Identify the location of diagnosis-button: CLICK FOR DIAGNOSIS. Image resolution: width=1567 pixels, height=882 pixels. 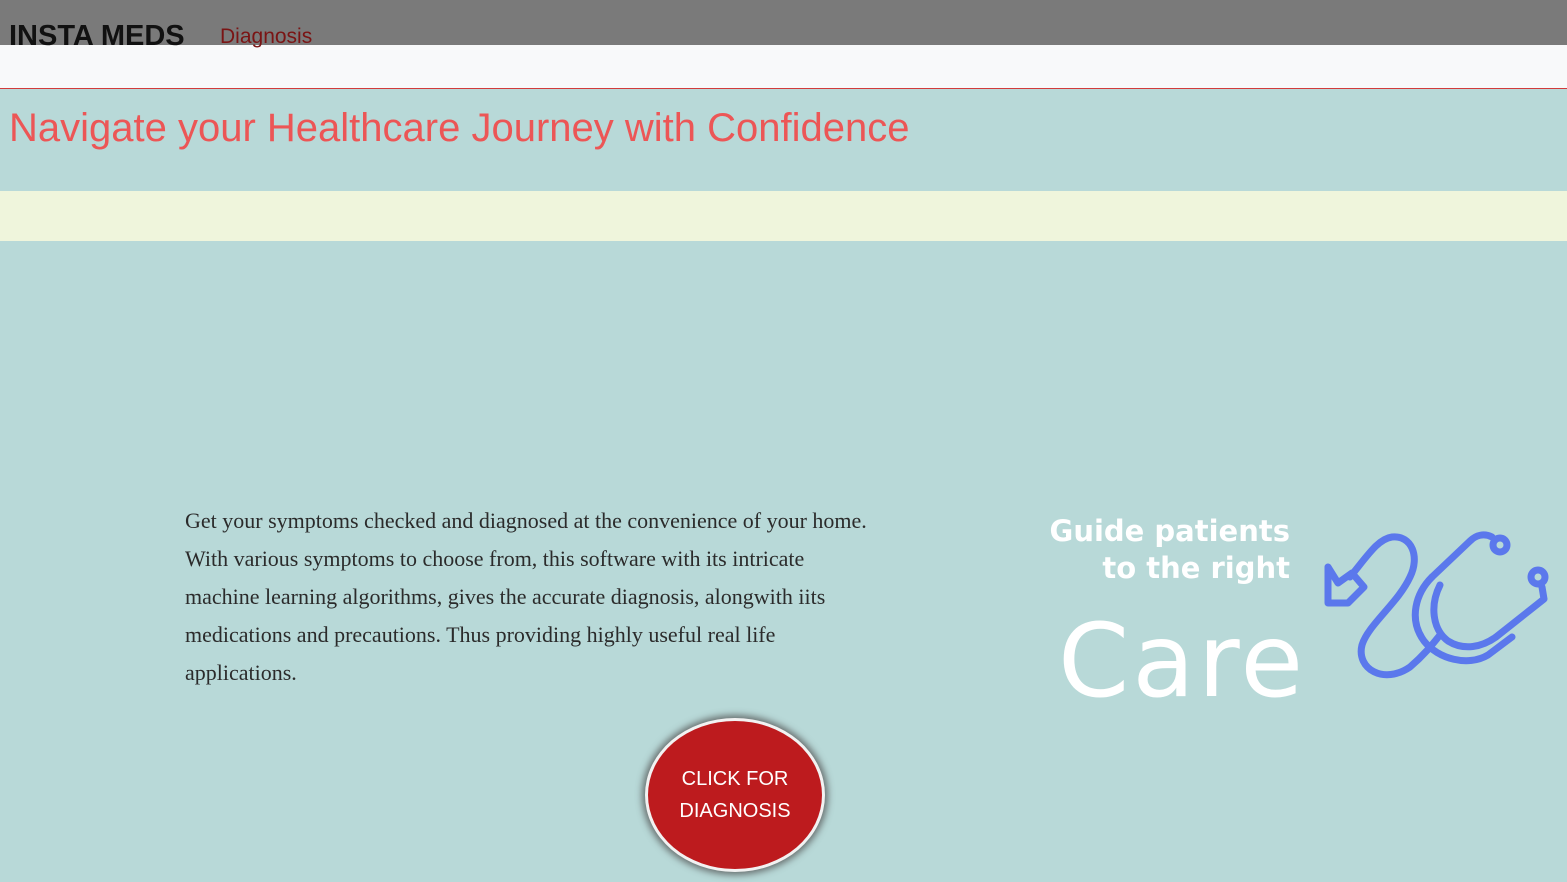
(735, 795).